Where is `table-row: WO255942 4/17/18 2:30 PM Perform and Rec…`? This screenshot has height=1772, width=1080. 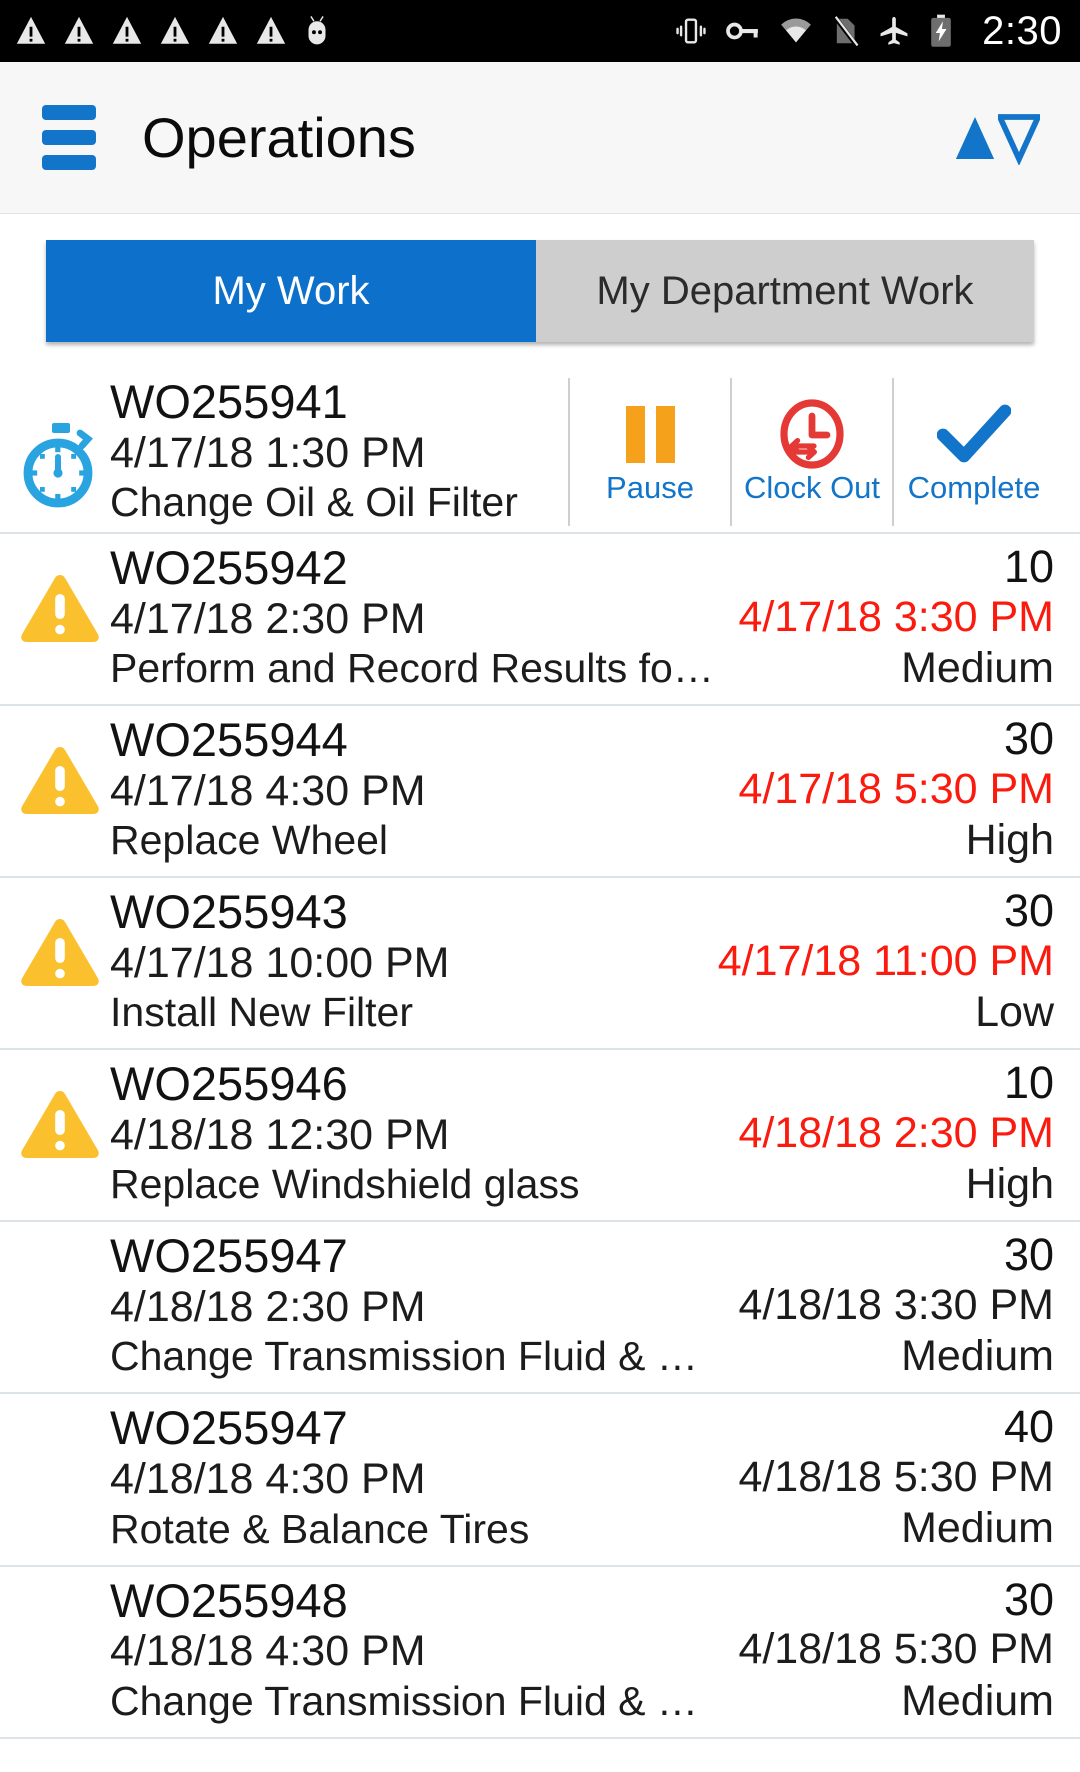 table-row: WO255942 4/17/18 2:30 PM Perform and Rec… is located at coordinates (540, 620).